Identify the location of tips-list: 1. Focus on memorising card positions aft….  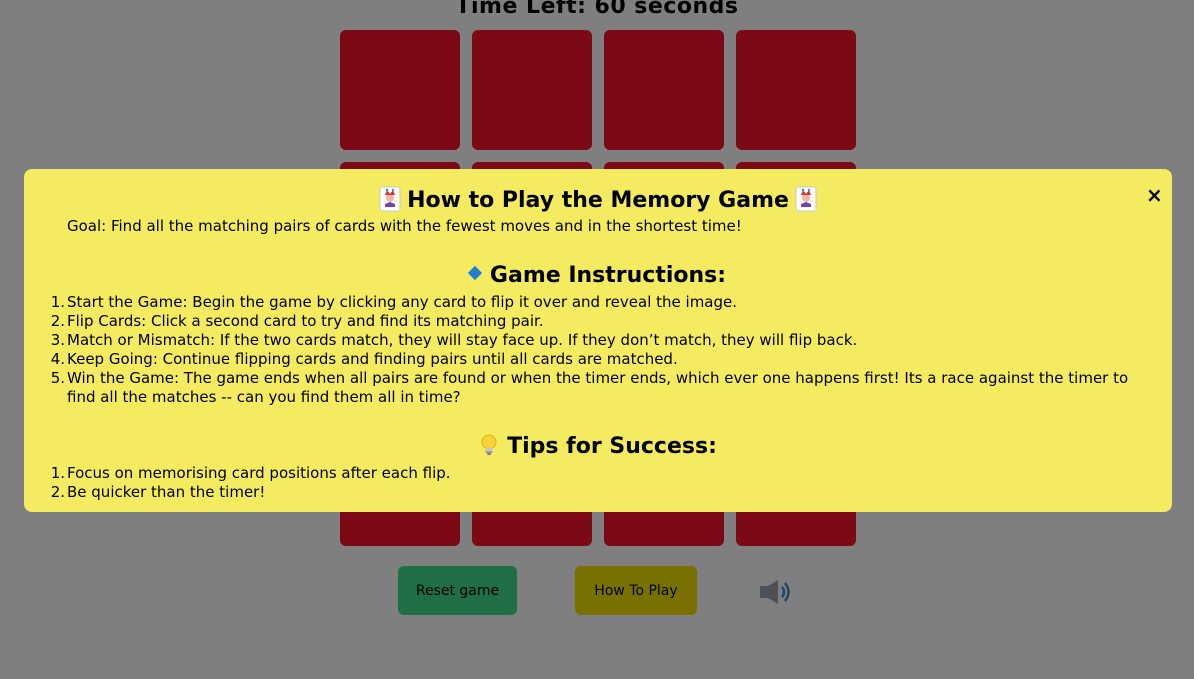
(596, 483).